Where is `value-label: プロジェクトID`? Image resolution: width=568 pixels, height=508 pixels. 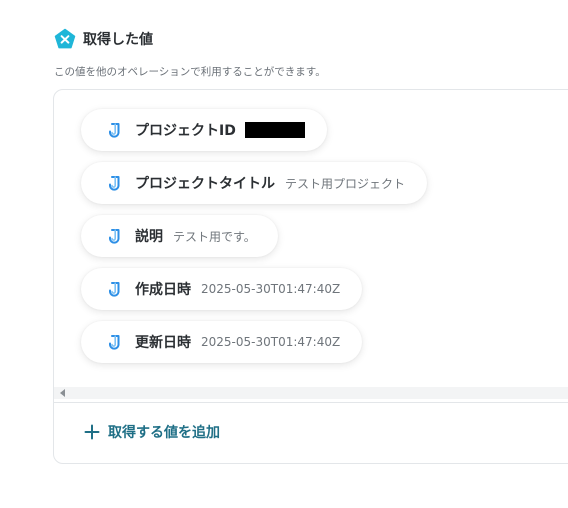
value-label: プロジェクトID is located at coordinates (185, 131).